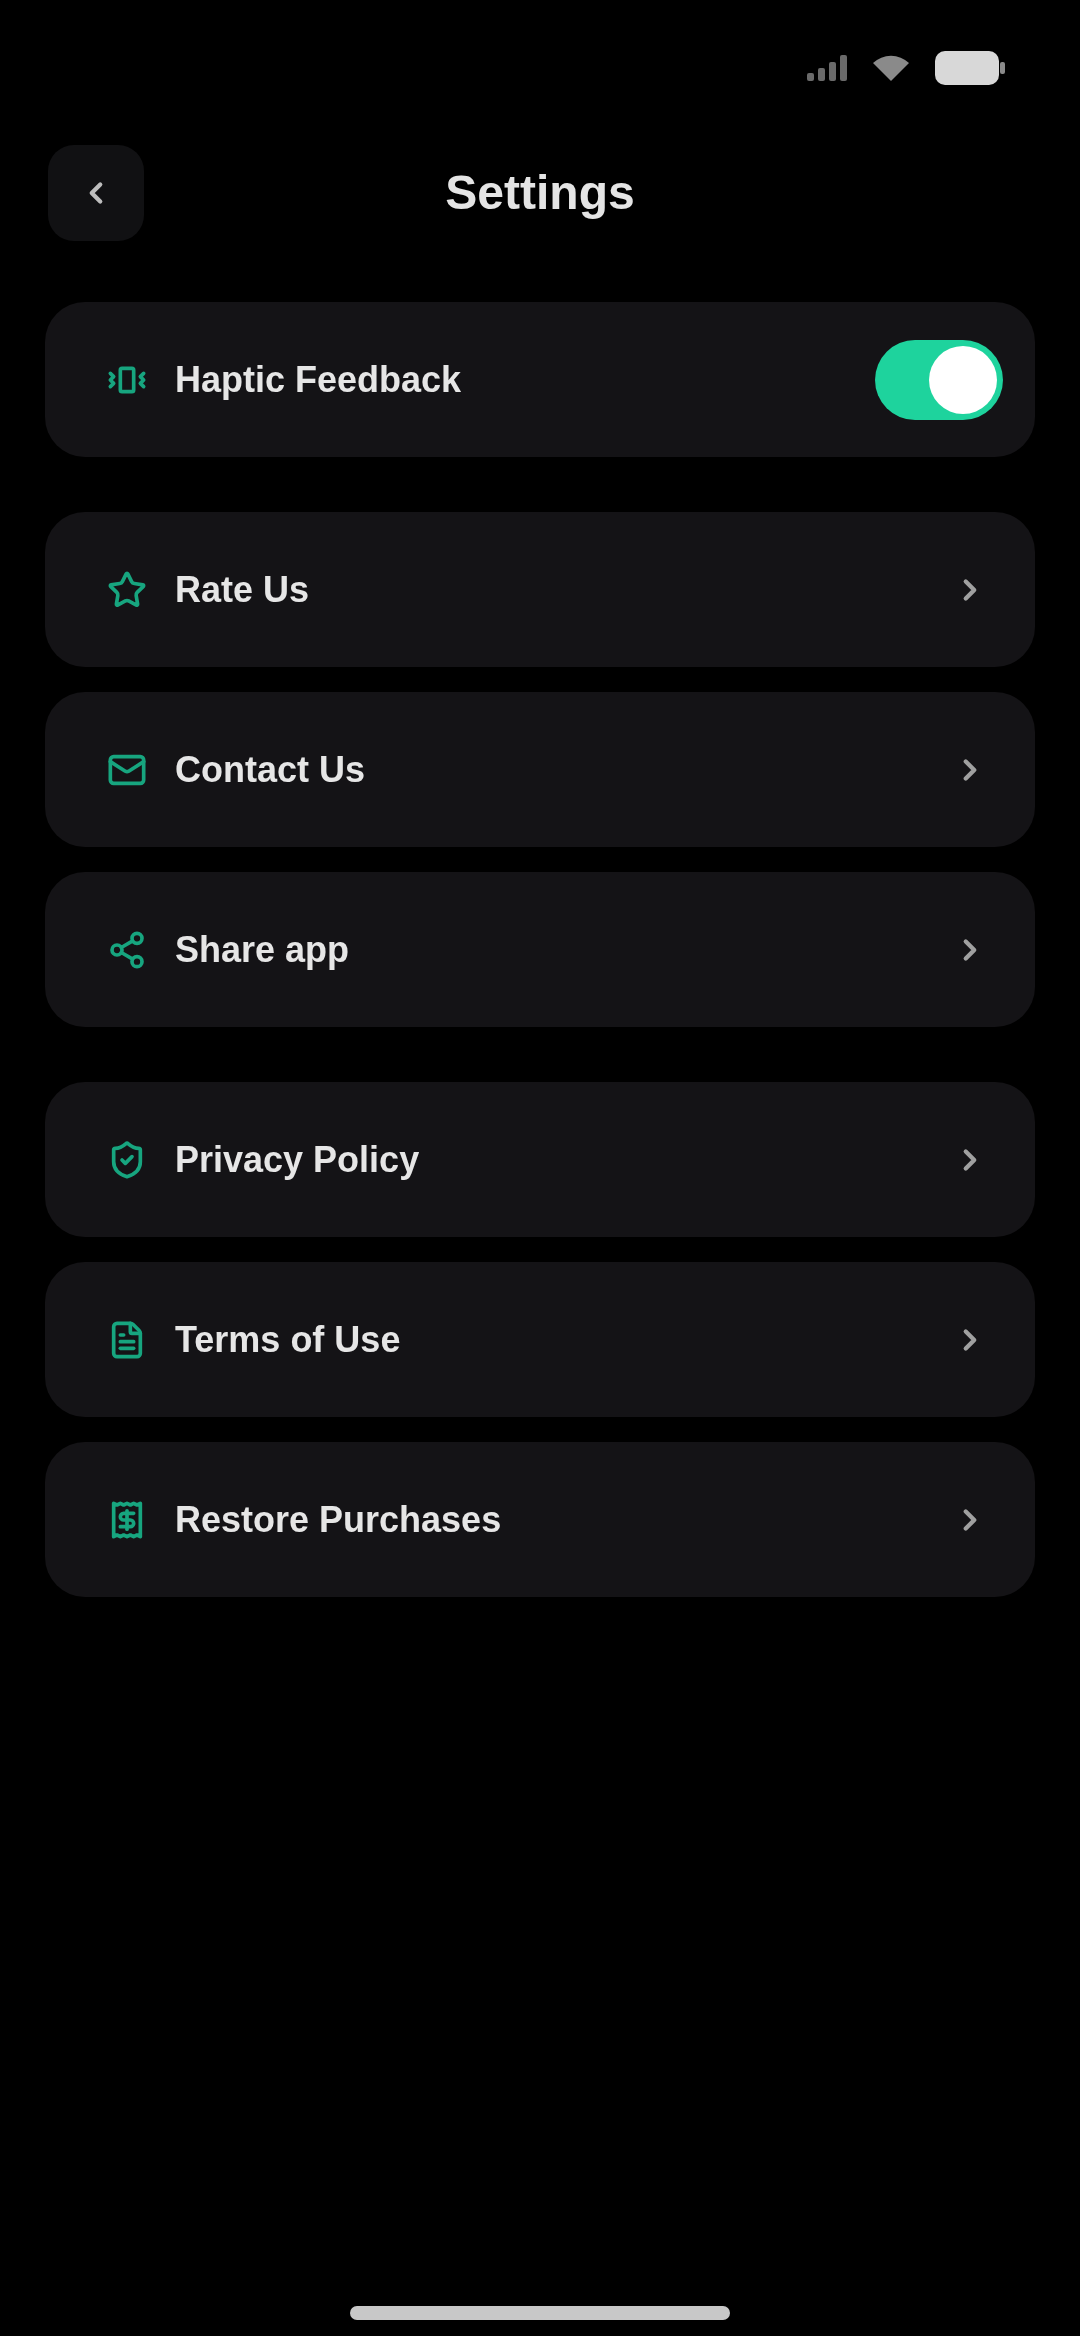 The image size is (1080, 2336). I want to click on signal-icon, so click(827, 67).